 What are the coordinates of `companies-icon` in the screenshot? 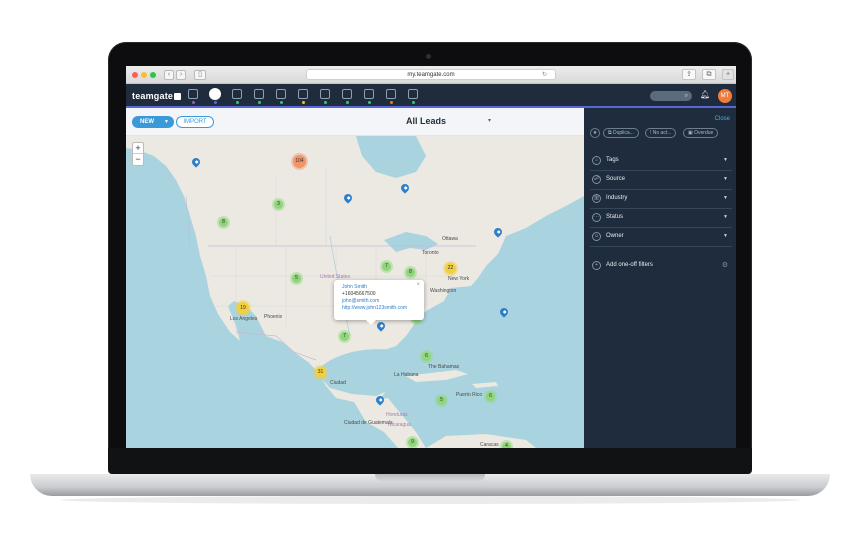 It's located at (237, 94).